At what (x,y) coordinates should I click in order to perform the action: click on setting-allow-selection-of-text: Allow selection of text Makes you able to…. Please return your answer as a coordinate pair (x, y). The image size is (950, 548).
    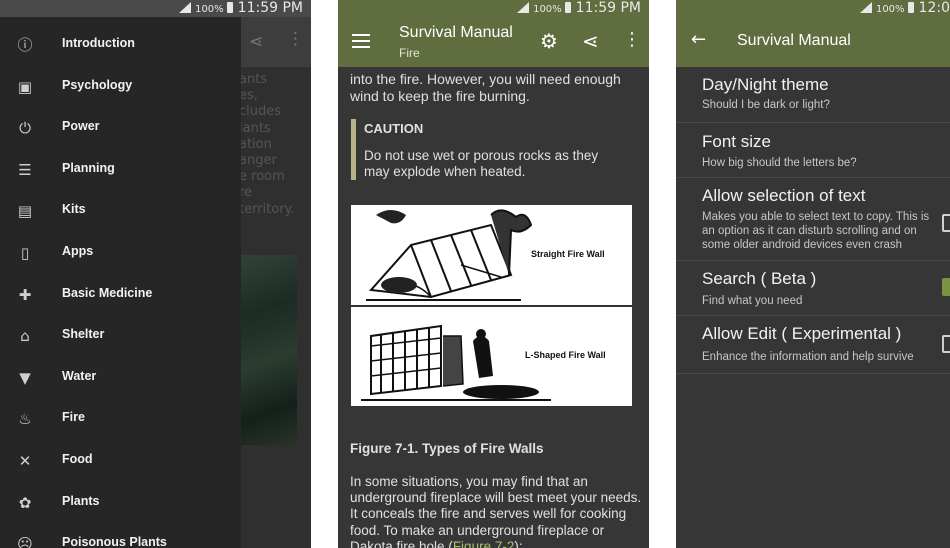
    Looking at the image, I should click on (813, 219).